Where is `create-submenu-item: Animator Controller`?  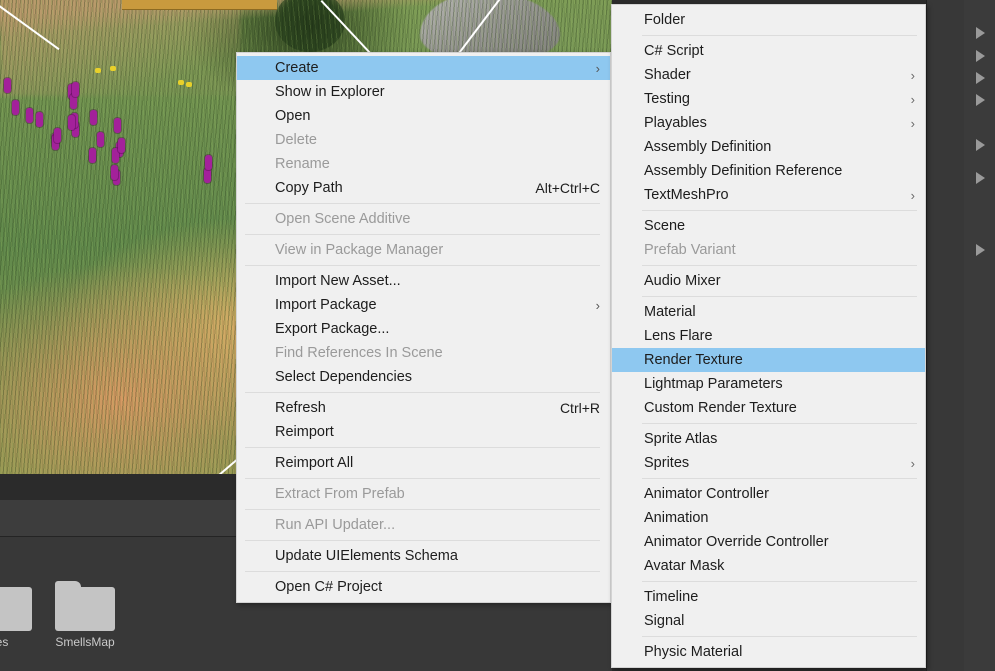 create-submenu-item: Animator Controller is located at coordinates (768, 494).